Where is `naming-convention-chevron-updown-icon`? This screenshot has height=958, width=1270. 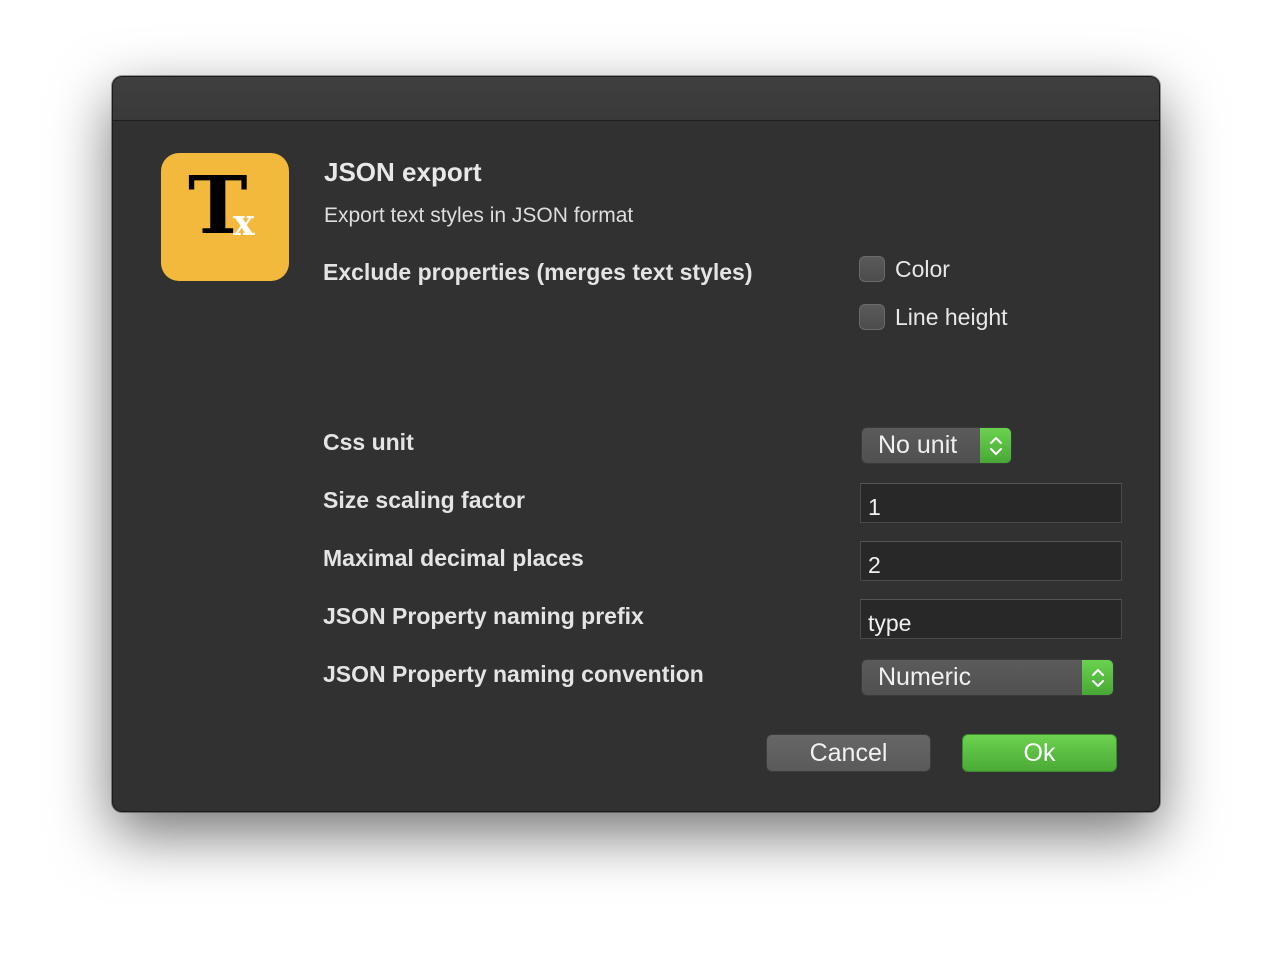
naming-convention-chevron-updown-icon is located at coordinates (1097, 677).